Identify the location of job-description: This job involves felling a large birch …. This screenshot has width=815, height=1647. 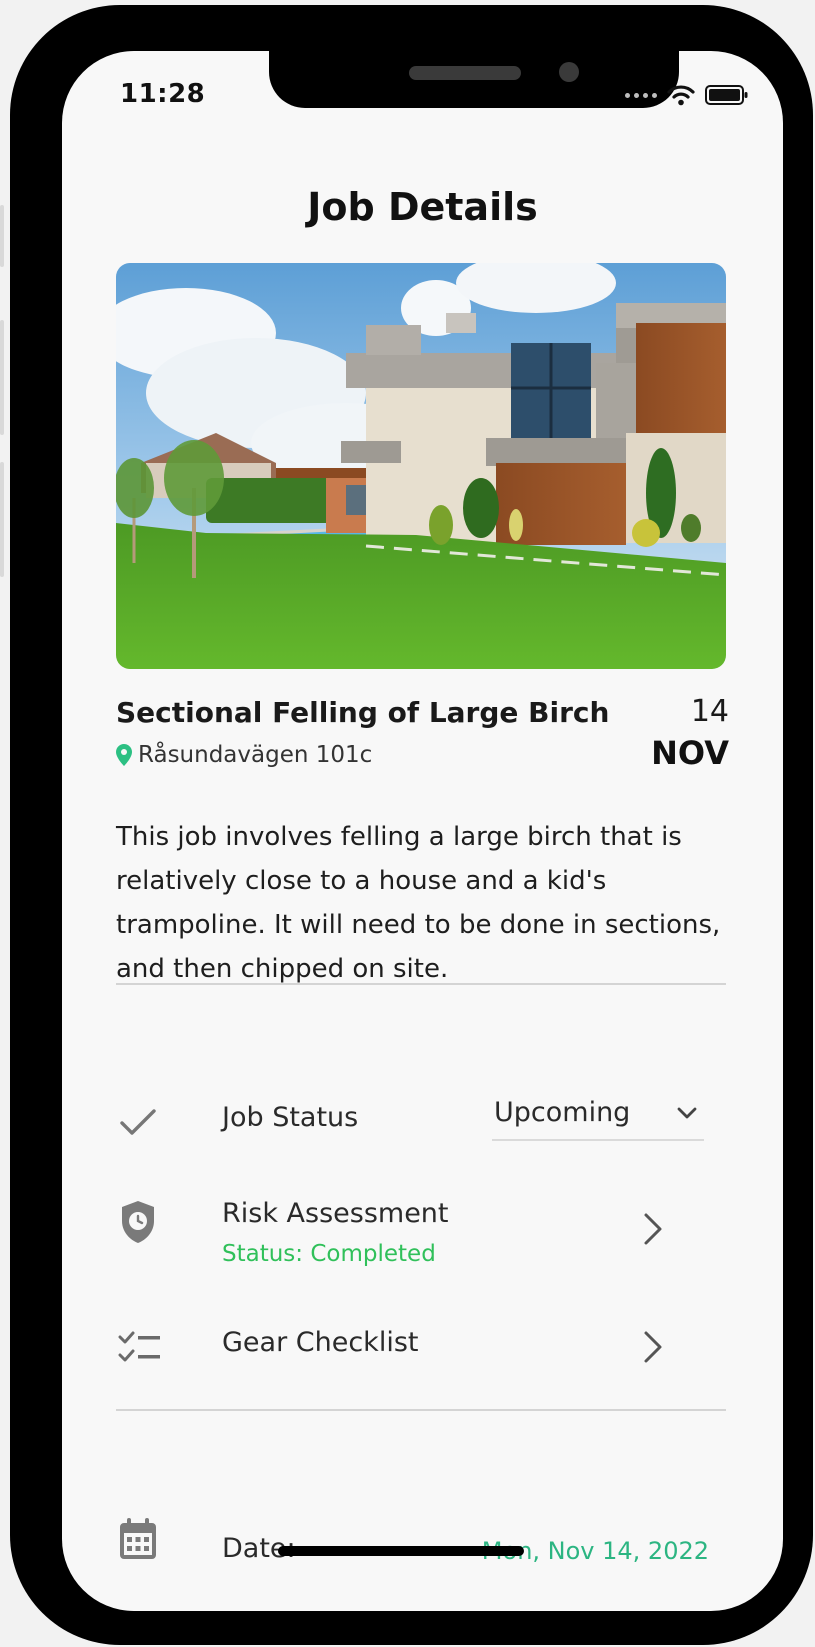
(418, 903).